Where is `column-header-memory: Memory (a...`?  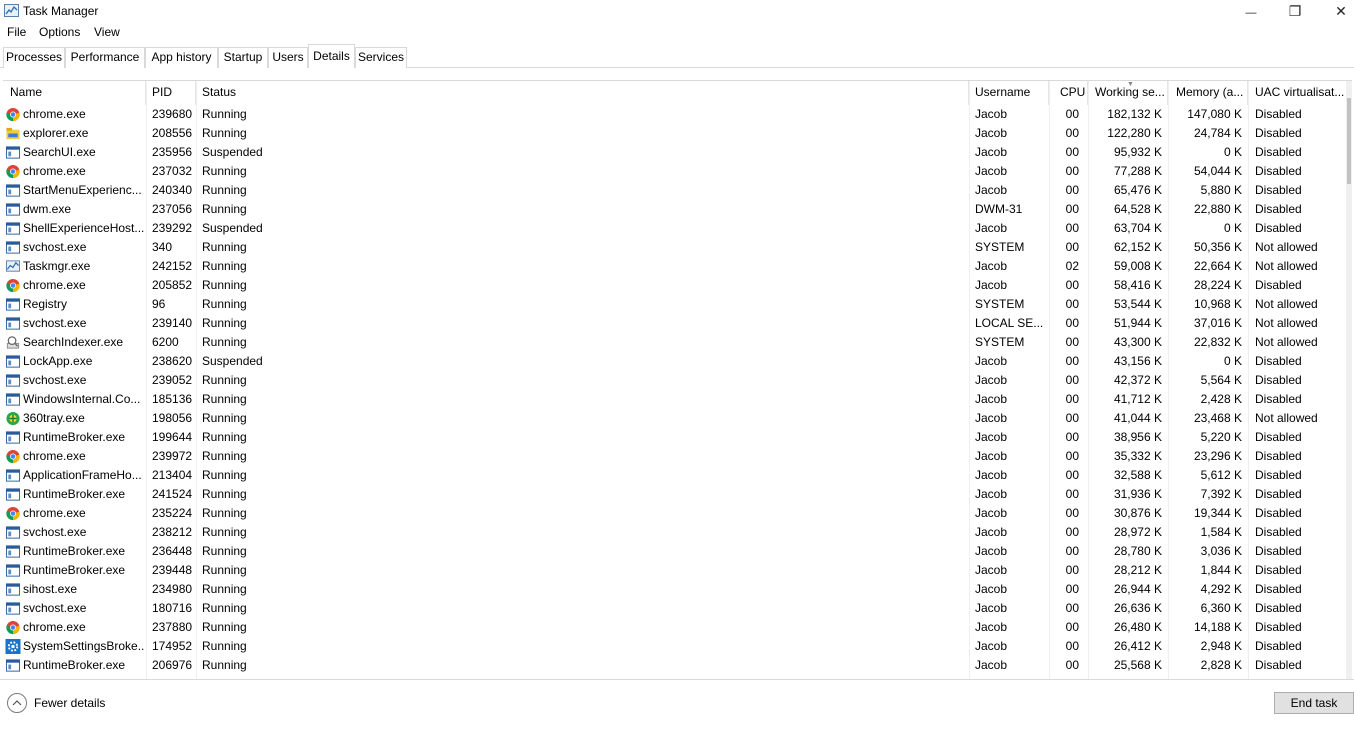 column-header-memory: Memory (a... is located at coordinates (1208, 93).